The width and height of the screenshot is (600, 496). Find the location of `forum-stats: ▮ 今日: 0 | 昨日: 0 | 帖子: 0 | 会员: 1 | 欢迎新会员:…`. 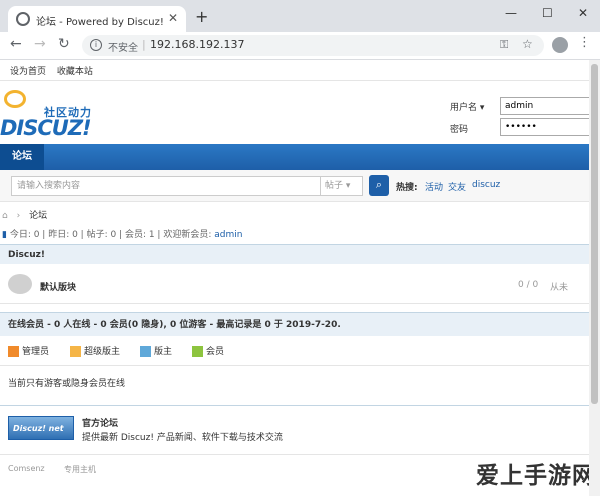

forum-stats: ▮ 今日: 0 | 昨日: 0 | 帖子: 0 | 会员: 1 | 欢迎新会员:… is located at coordinates (122, 233).